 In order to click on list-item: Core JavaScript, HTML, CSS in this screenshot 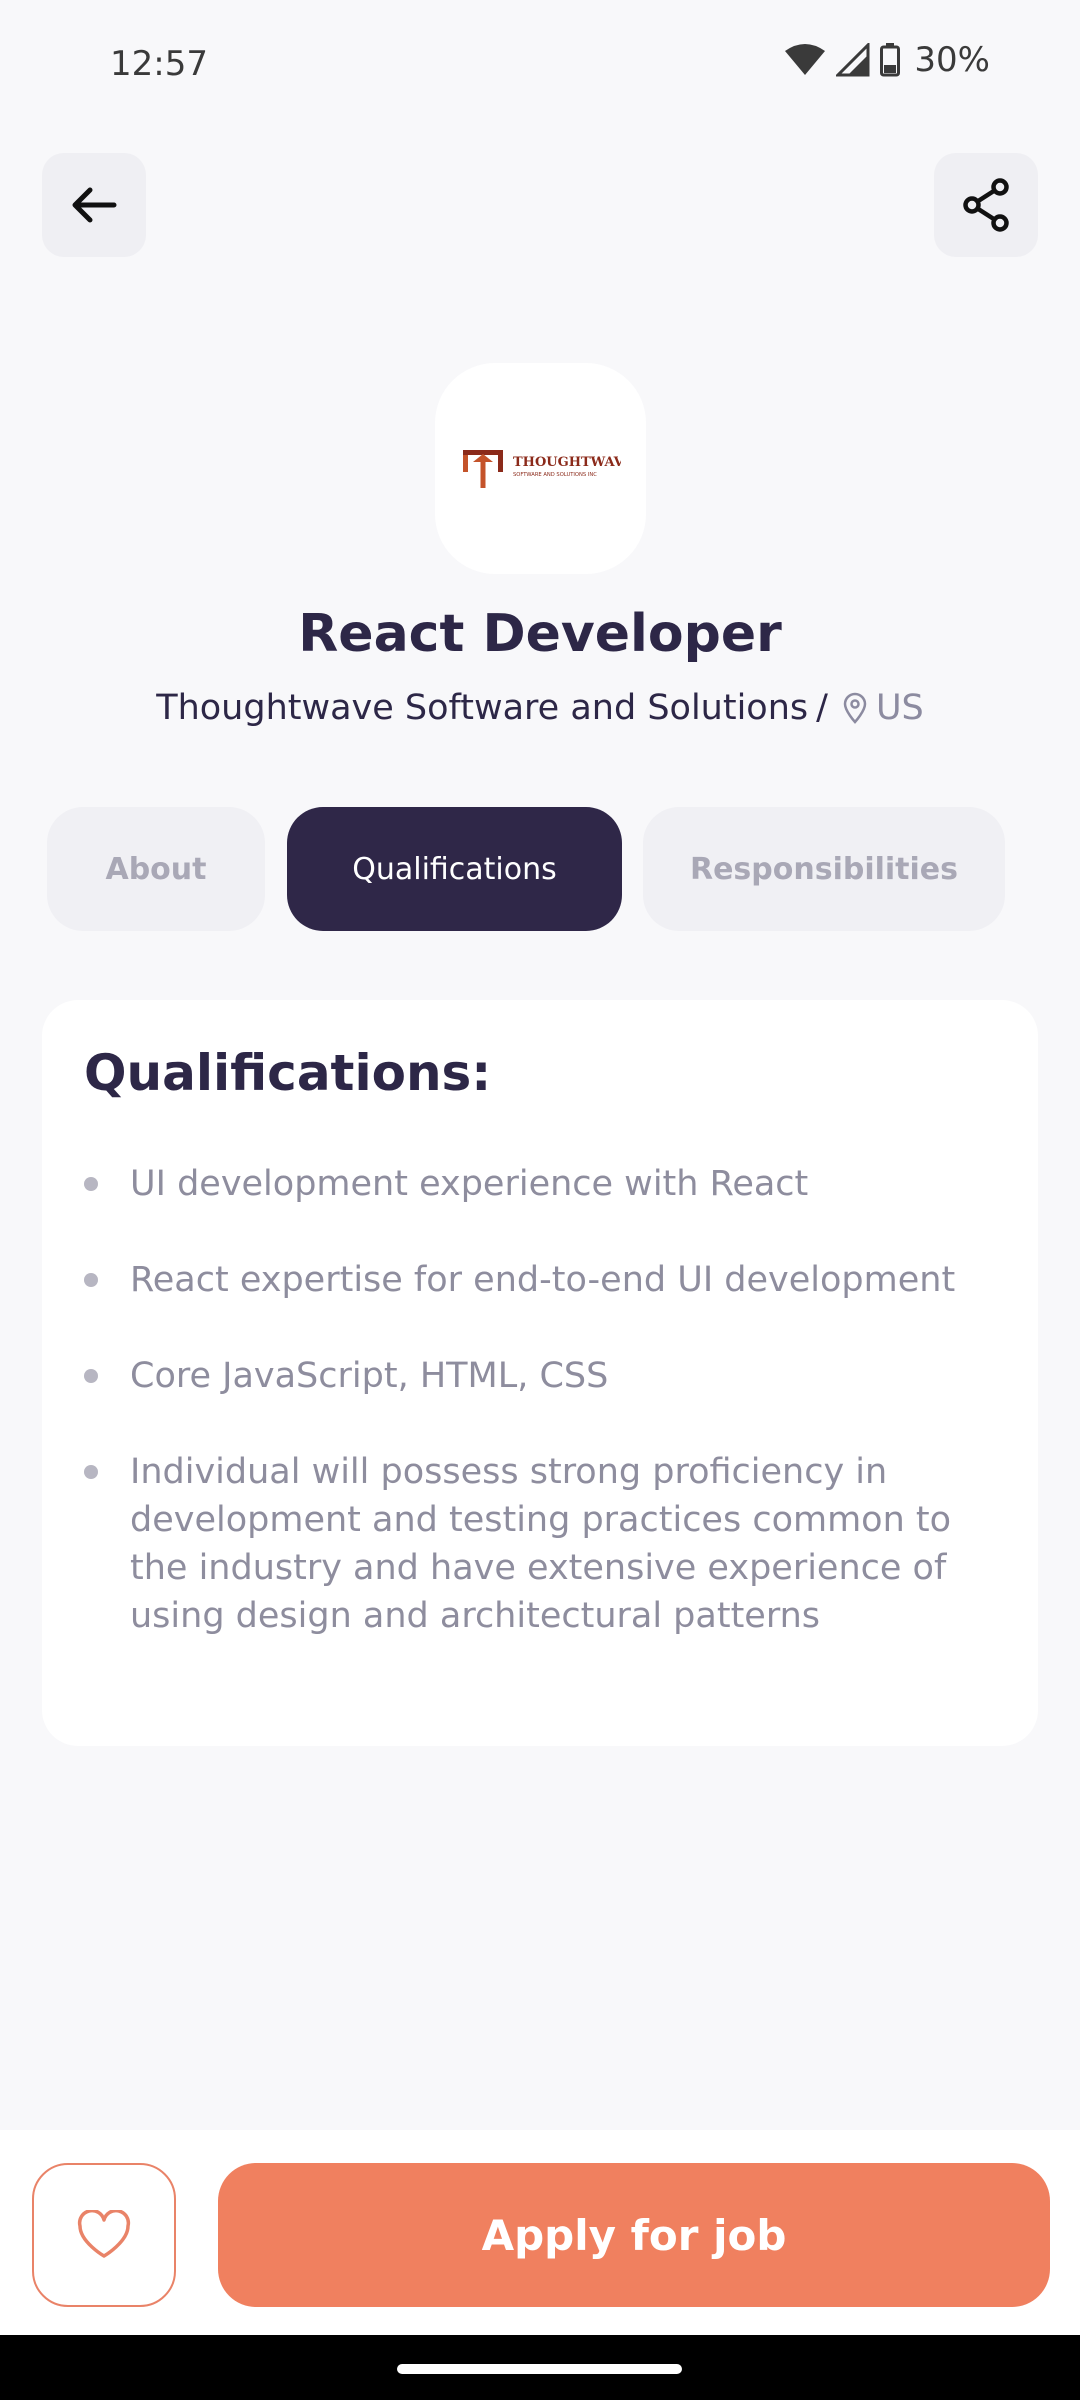, I will do `click(542, 1376)`.